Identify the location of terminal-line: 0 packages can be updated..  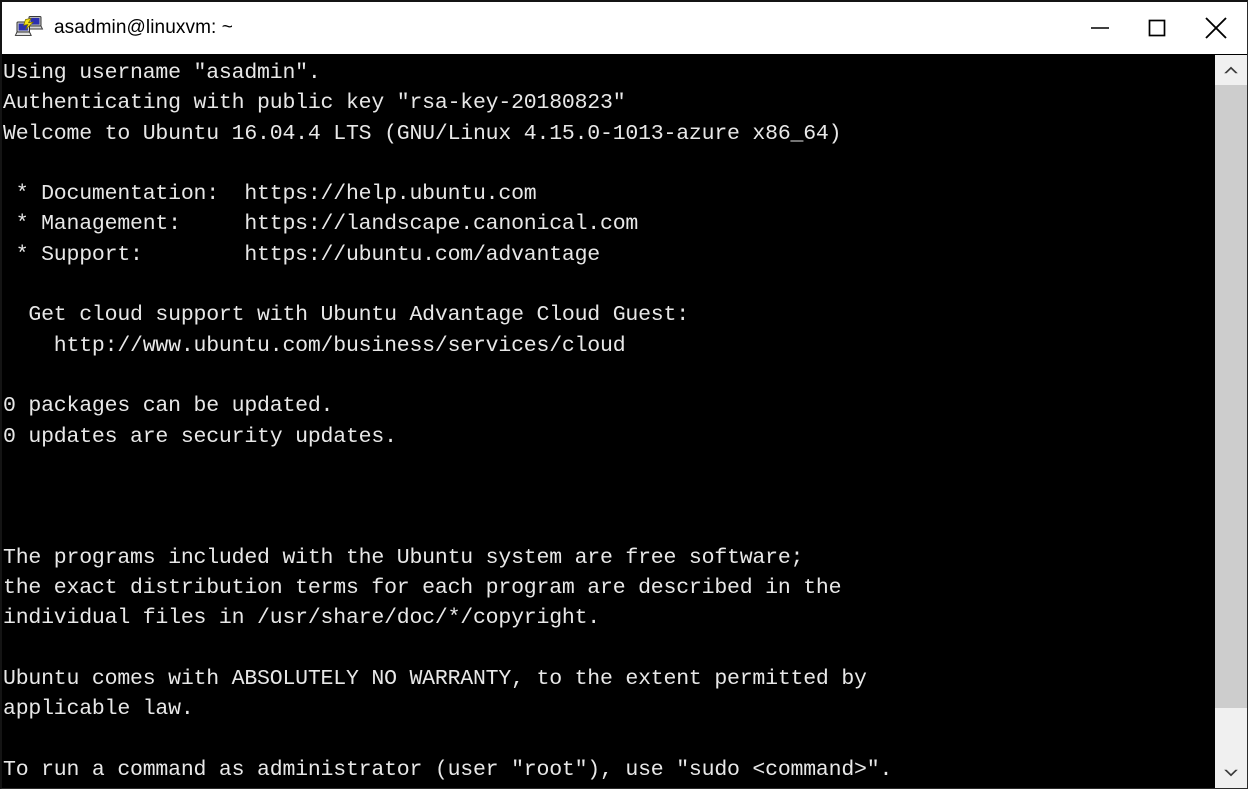
(168, 406).